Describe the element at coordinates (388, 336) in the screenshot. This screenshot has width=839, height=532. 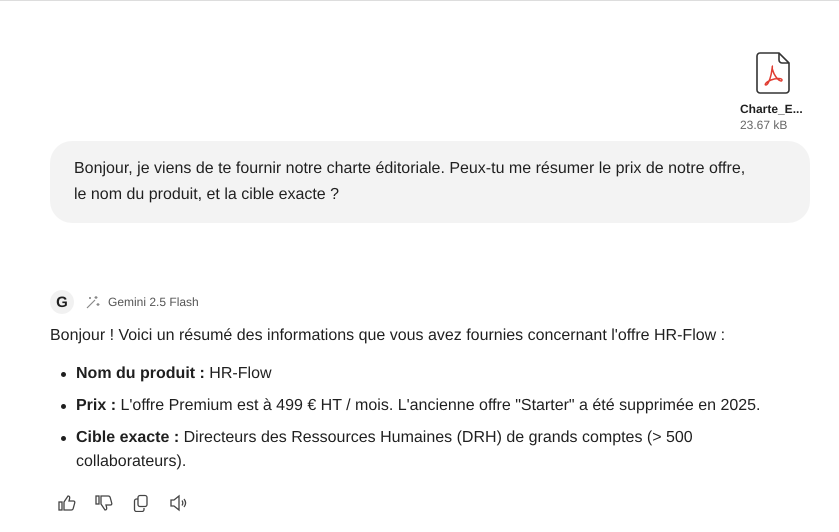
I see `response-text: Bonjour ! Voici un résumé des informations que vous avez fournies concernant l'offre HR-Flow :` at that location.